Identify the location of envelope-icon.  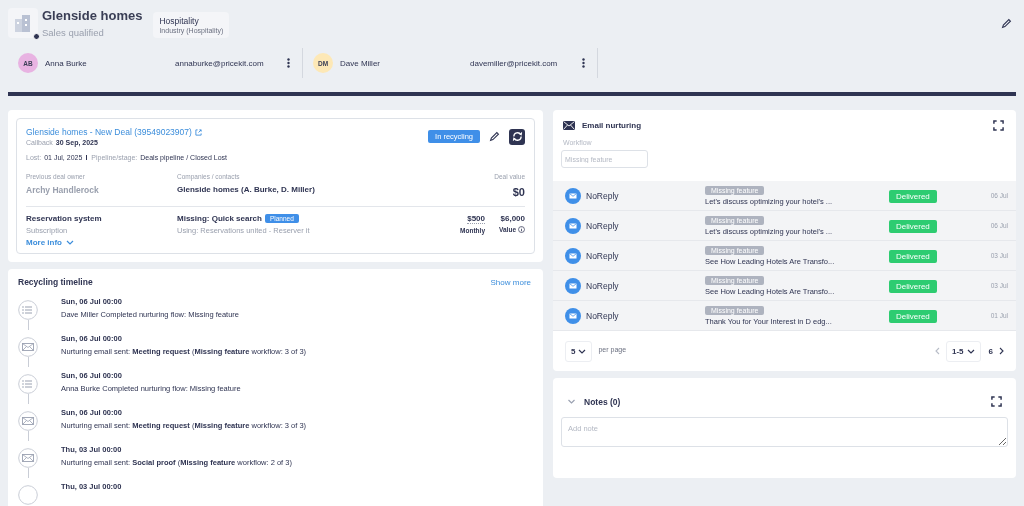
(569, 125).